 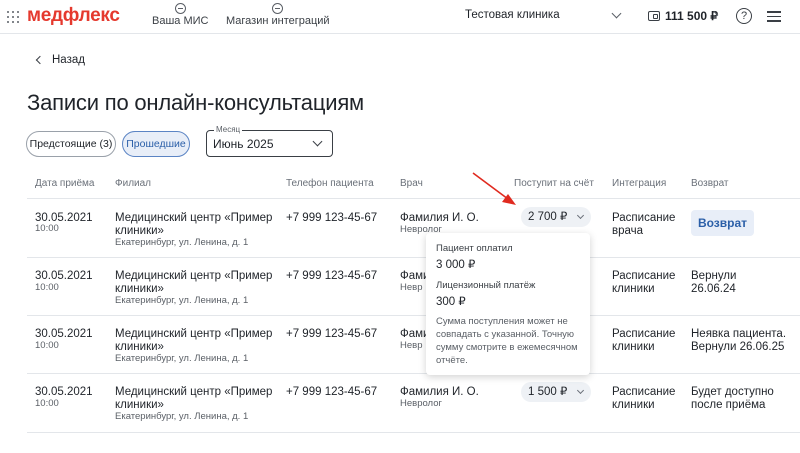 I want to click on arrow-line, so click(x=490, y=186).